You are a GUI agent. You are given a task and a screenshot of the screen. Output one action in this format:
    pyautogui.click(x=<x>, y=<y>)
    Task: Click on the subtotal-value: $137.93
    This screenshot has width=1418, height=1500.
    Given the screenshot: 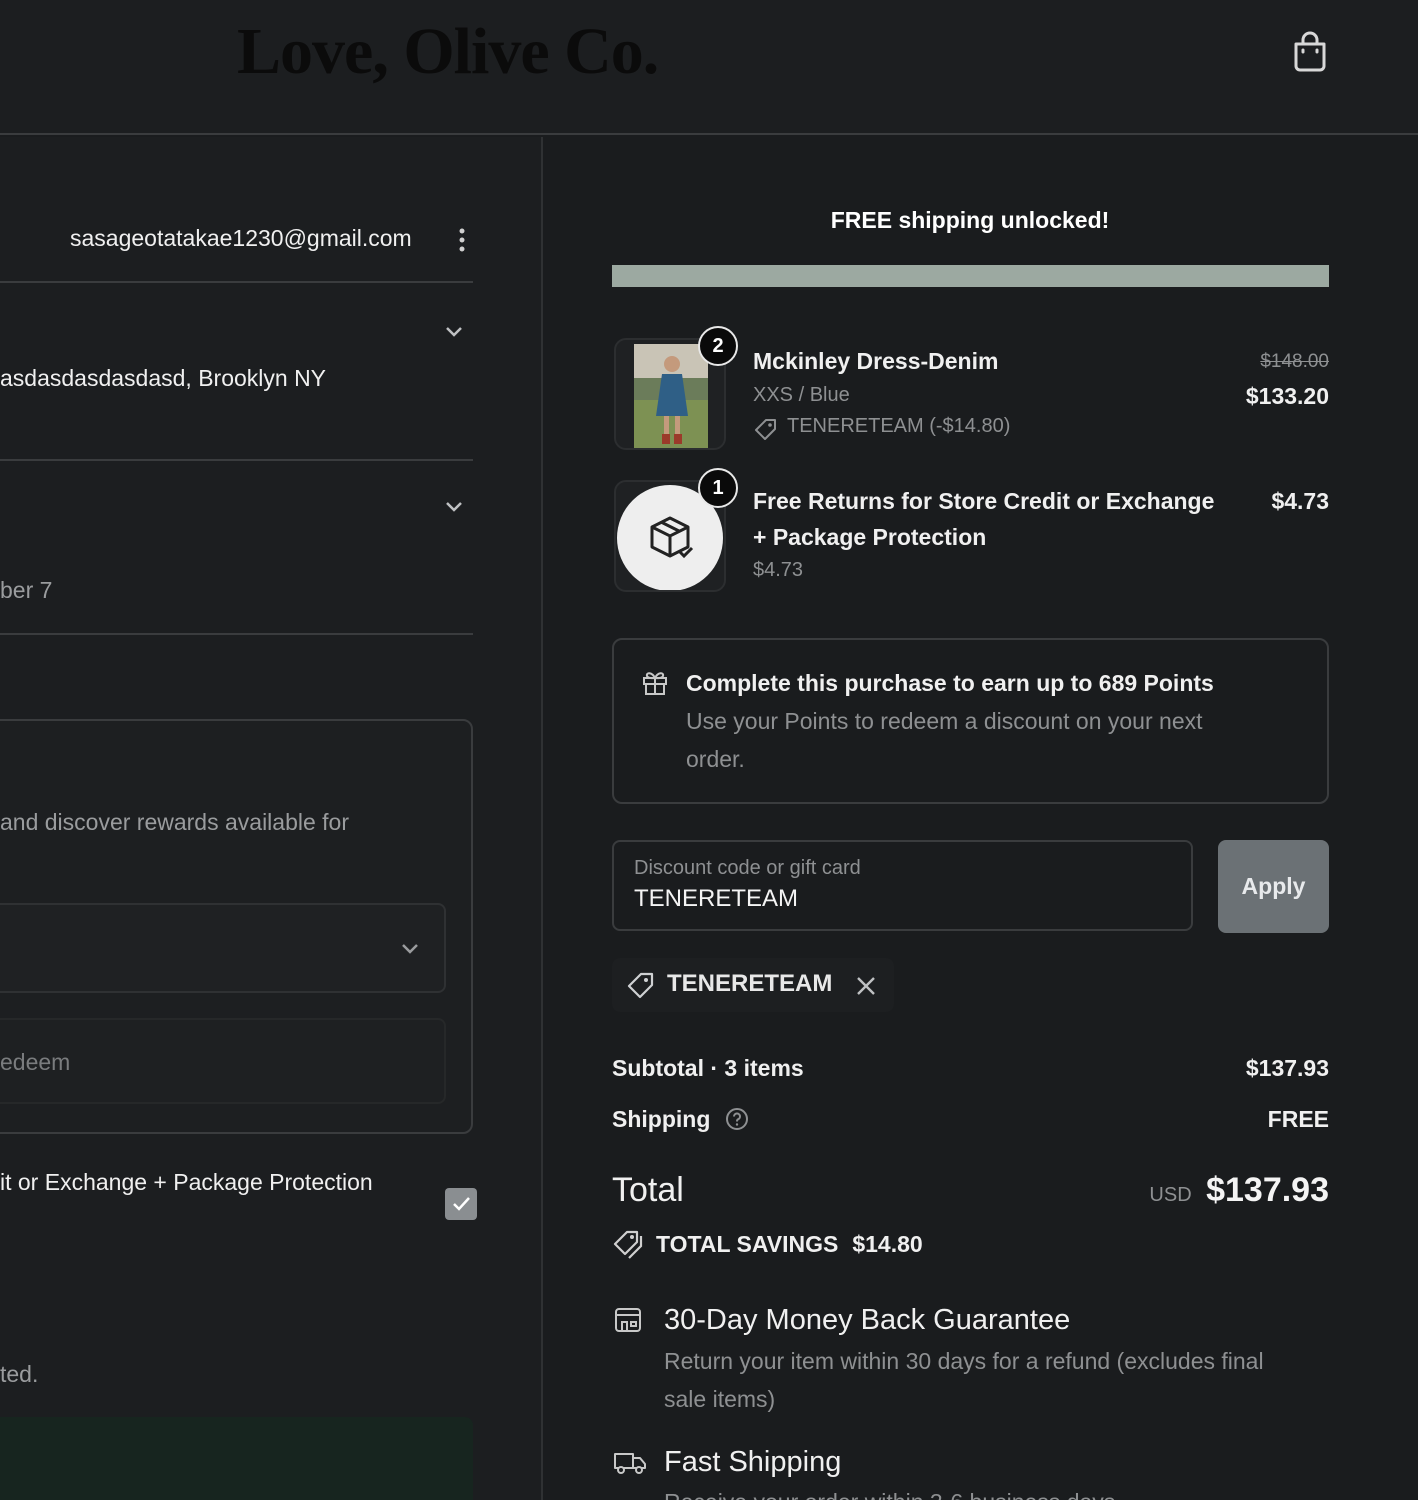 What is the action you would take?
    pyautogui.click(x=1287, y=1068)
    